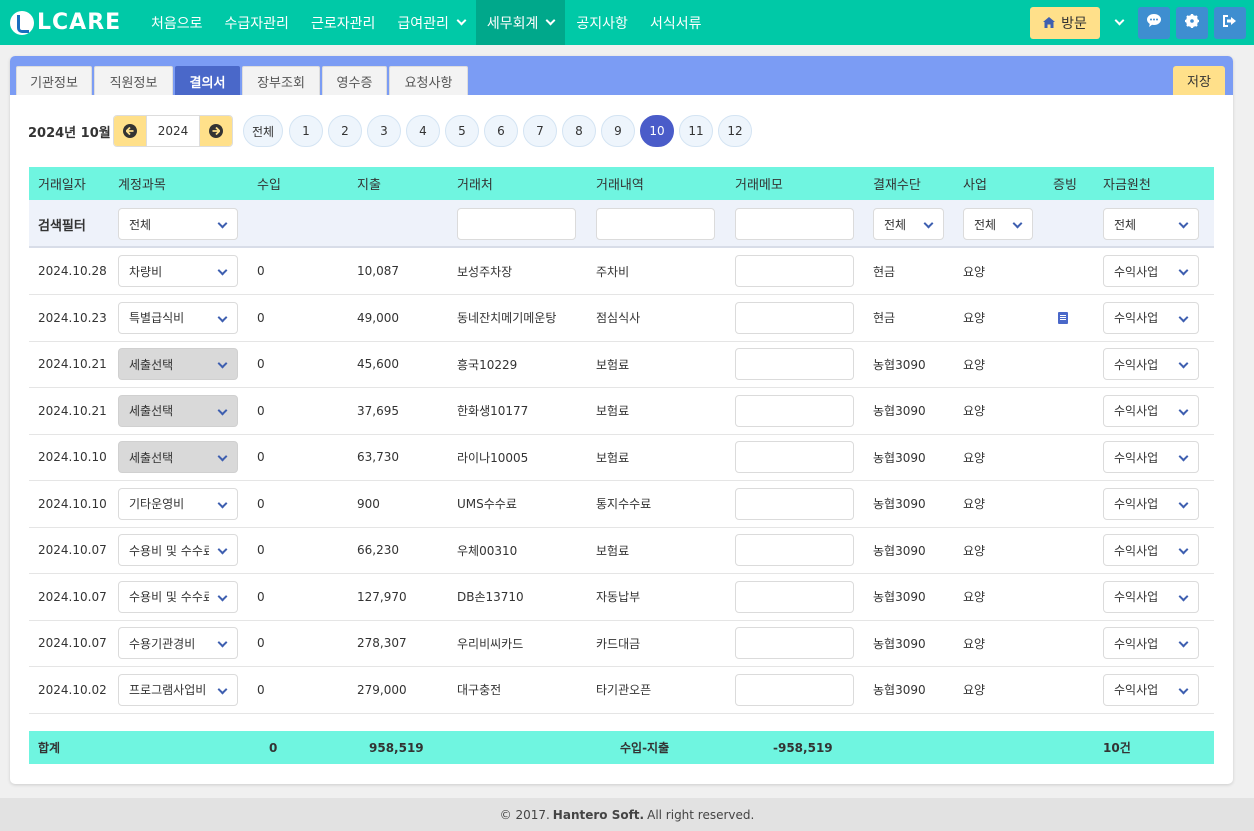 The width and height of the screenshot is (1254, 831). What do you see at coordinates (501, 131) in the screenshot?
I see `month-button-6: 6` at bounding box center [501, 131].